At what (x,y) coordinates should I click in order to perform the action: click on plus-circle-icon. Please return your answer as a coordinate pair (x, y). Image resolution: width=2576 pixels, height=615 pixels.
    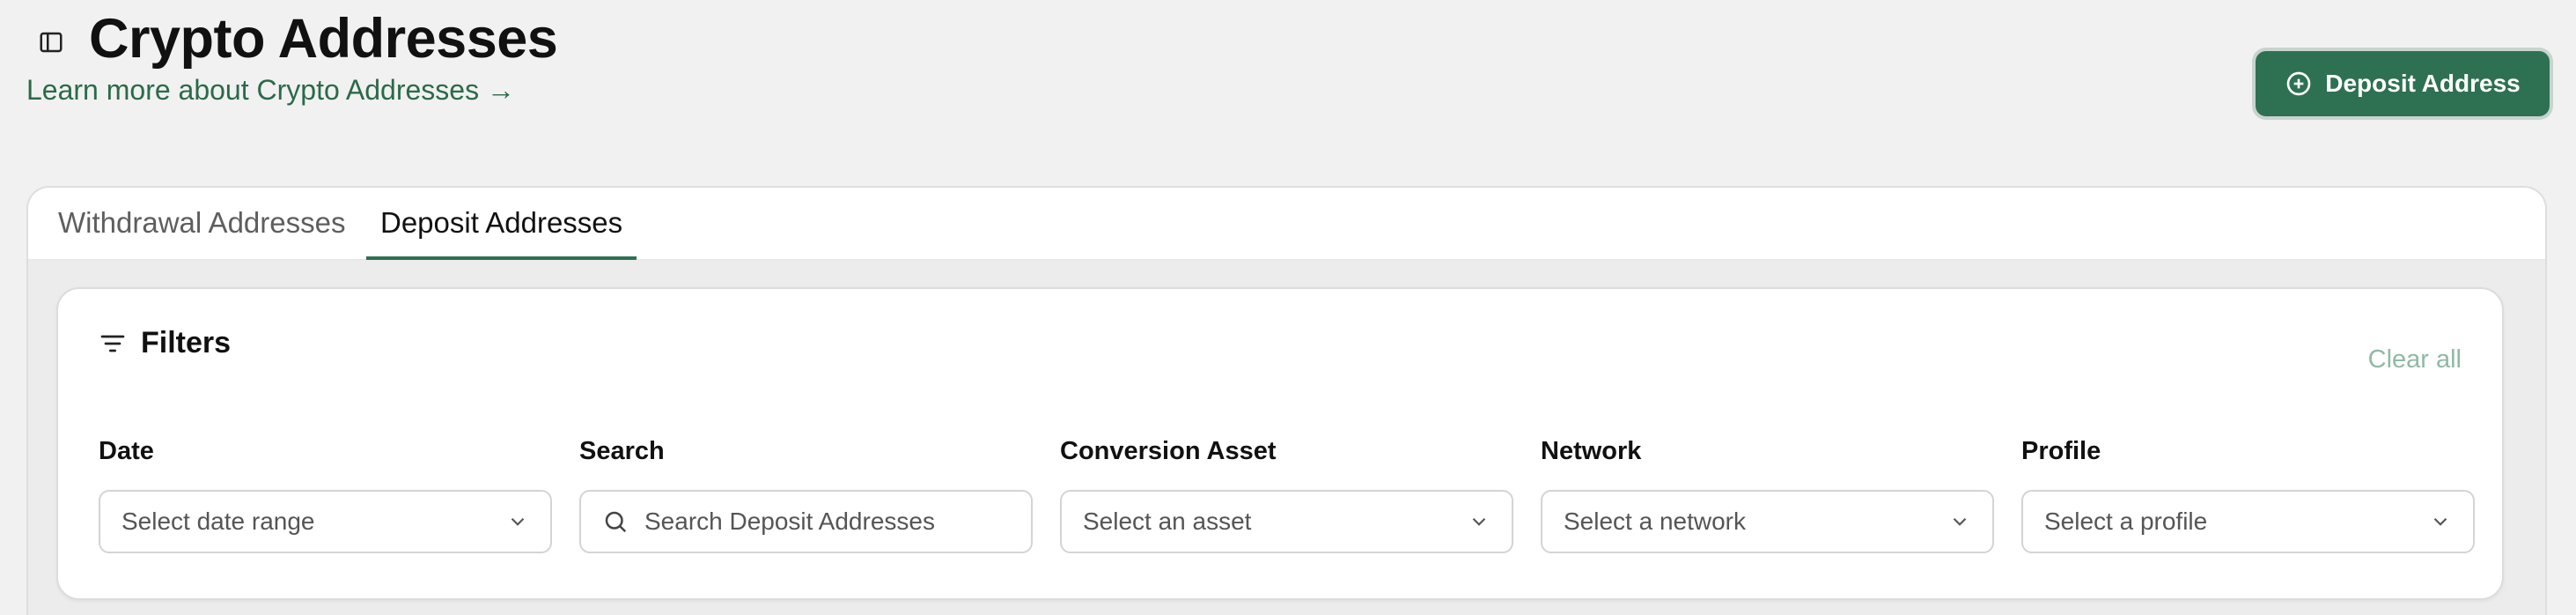
    Looking at the image, I should click on (2299, 84).